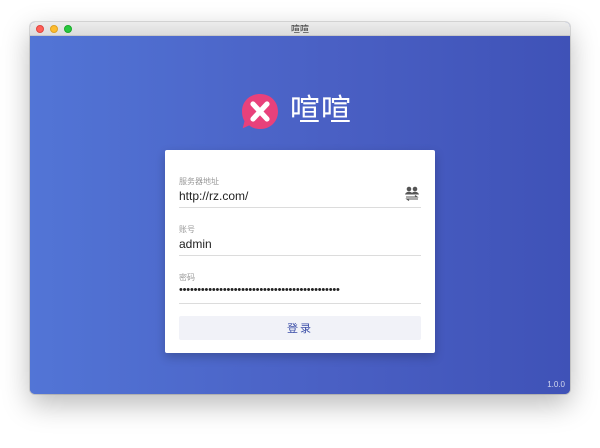 This screenshot has height=448, width=600. Describe the element at coordinates (300, 240) in the screenshot. I see `account-field: 账号 admin` at that location.